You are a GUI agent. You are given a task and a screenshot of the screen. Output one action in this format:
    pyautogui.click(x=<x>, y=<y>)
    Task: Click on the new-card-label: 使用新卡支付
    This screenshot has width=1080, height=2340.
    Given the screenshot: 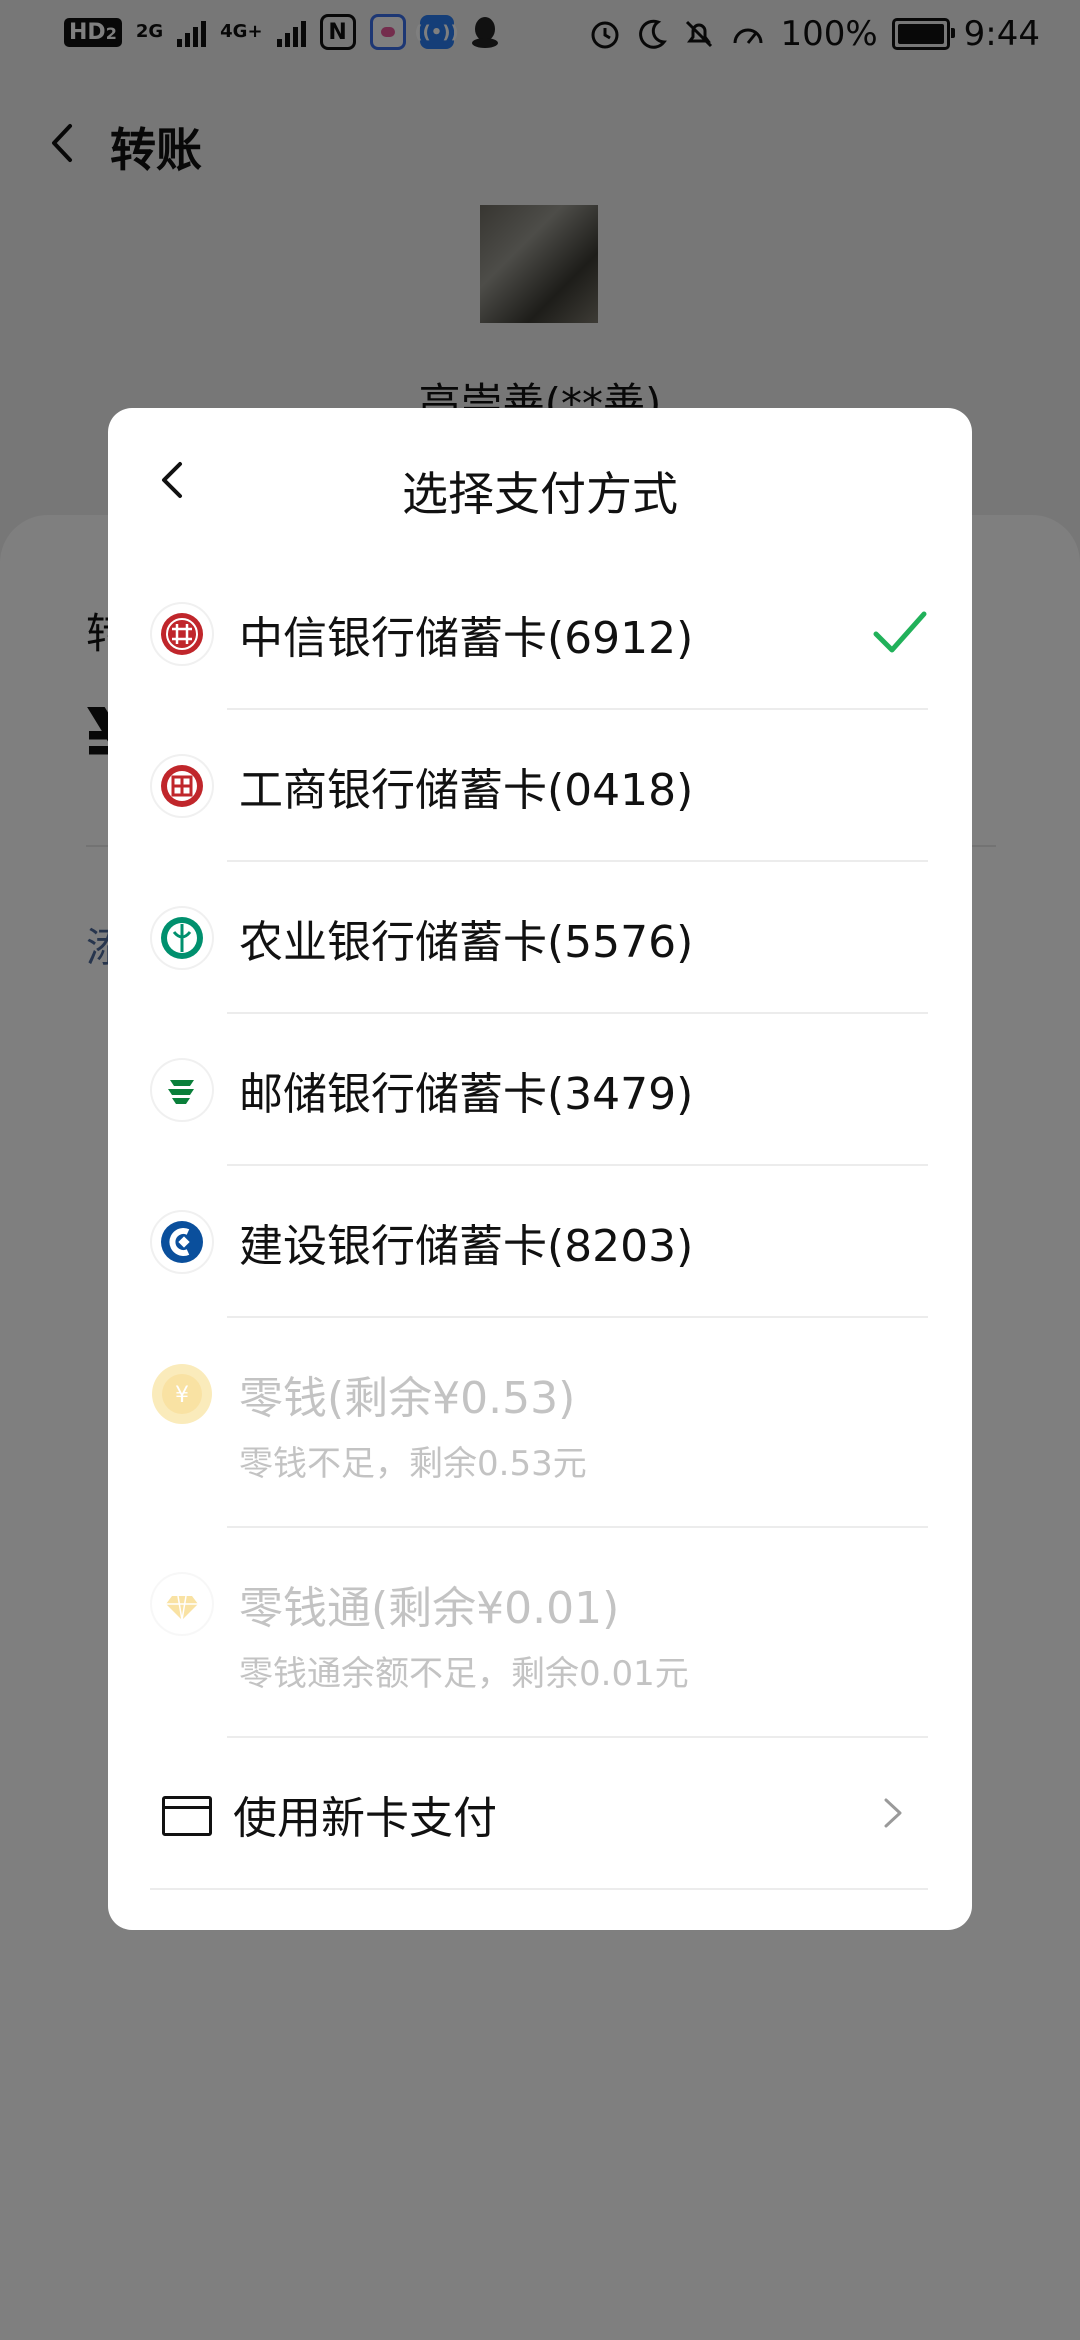 What is the action you would take?
    pyautogui.click(x=365, y=1818)
    